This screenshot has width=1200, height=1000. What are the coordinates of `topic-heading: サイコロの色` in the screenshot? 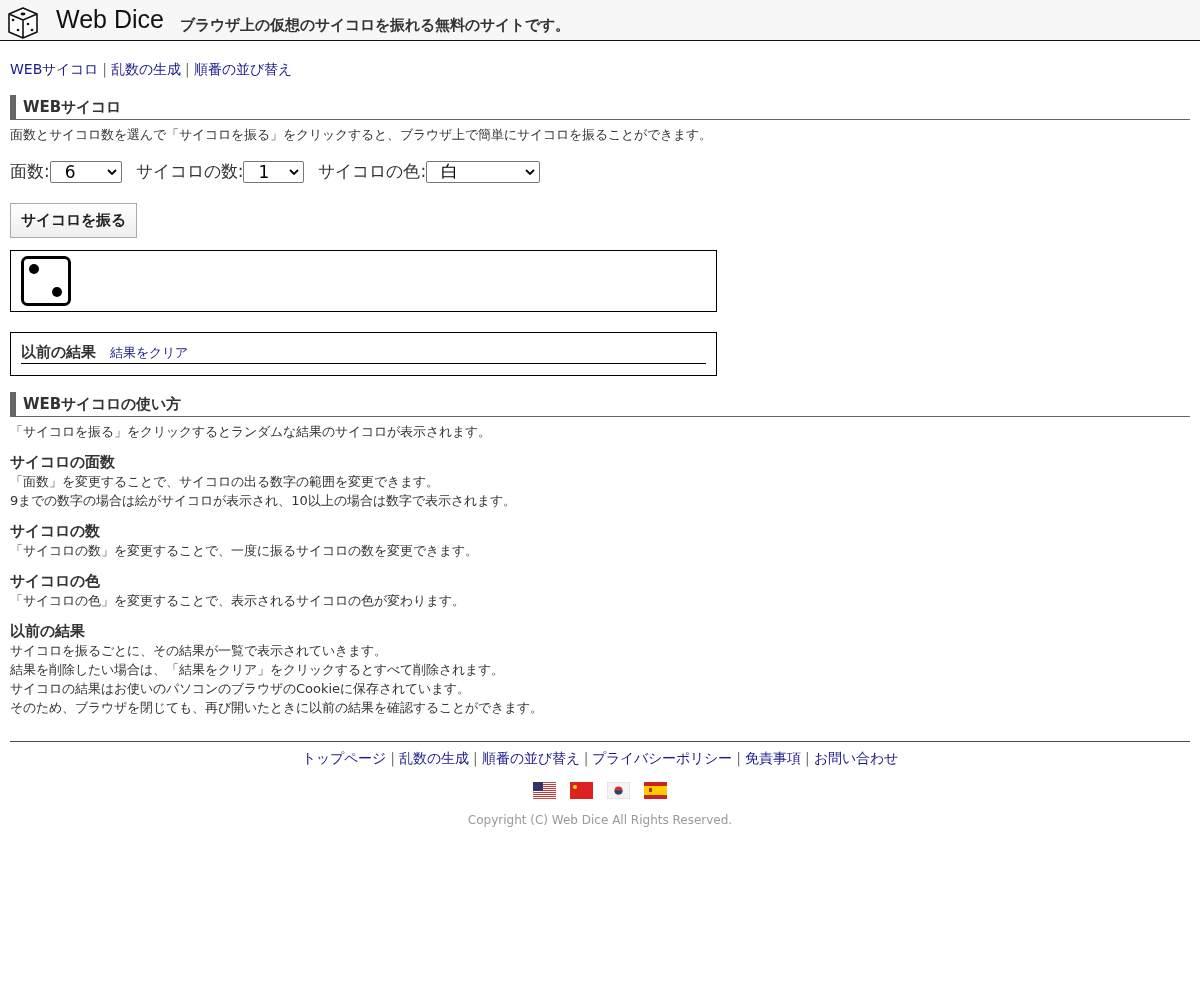 It's located at (55, 581).